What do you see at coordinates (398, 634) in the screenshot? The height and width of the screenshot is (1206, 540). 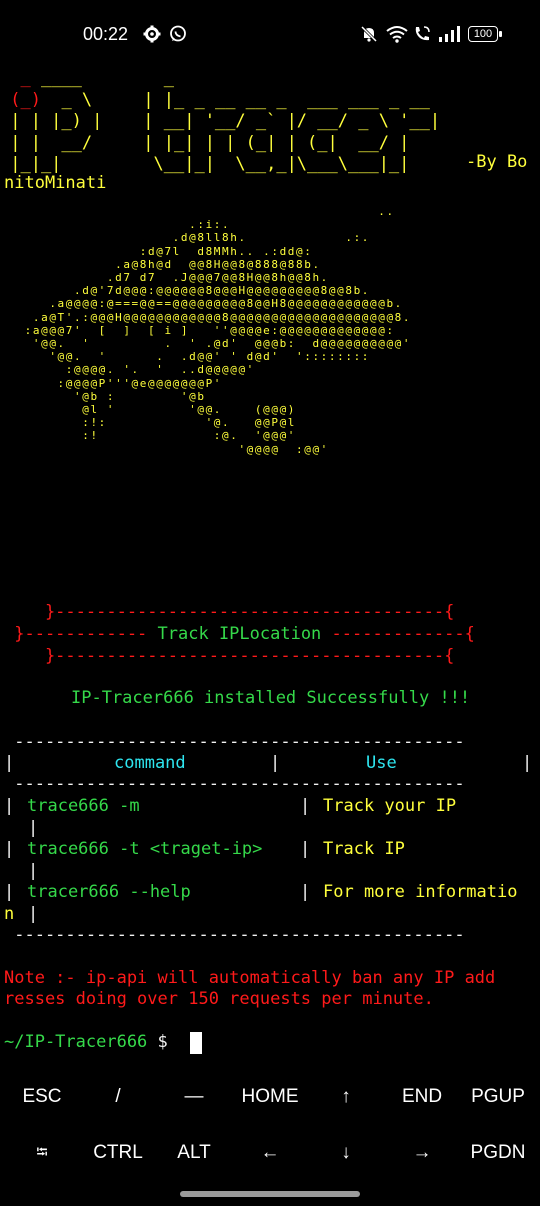 I see `menu-box-middle-right: -------------{` at bounding box center [398, 634].